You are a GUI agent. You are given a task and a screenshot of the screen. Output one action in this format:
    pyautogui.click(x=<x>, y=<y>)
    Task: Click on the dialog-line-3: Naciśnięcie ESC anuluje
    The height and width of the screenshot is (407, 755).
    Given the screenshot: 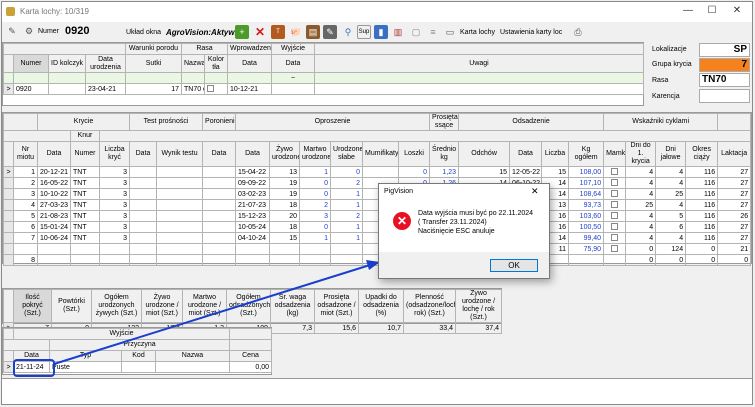 What is the action you would take?
    pyautogui.click(x=456, y=231)
    